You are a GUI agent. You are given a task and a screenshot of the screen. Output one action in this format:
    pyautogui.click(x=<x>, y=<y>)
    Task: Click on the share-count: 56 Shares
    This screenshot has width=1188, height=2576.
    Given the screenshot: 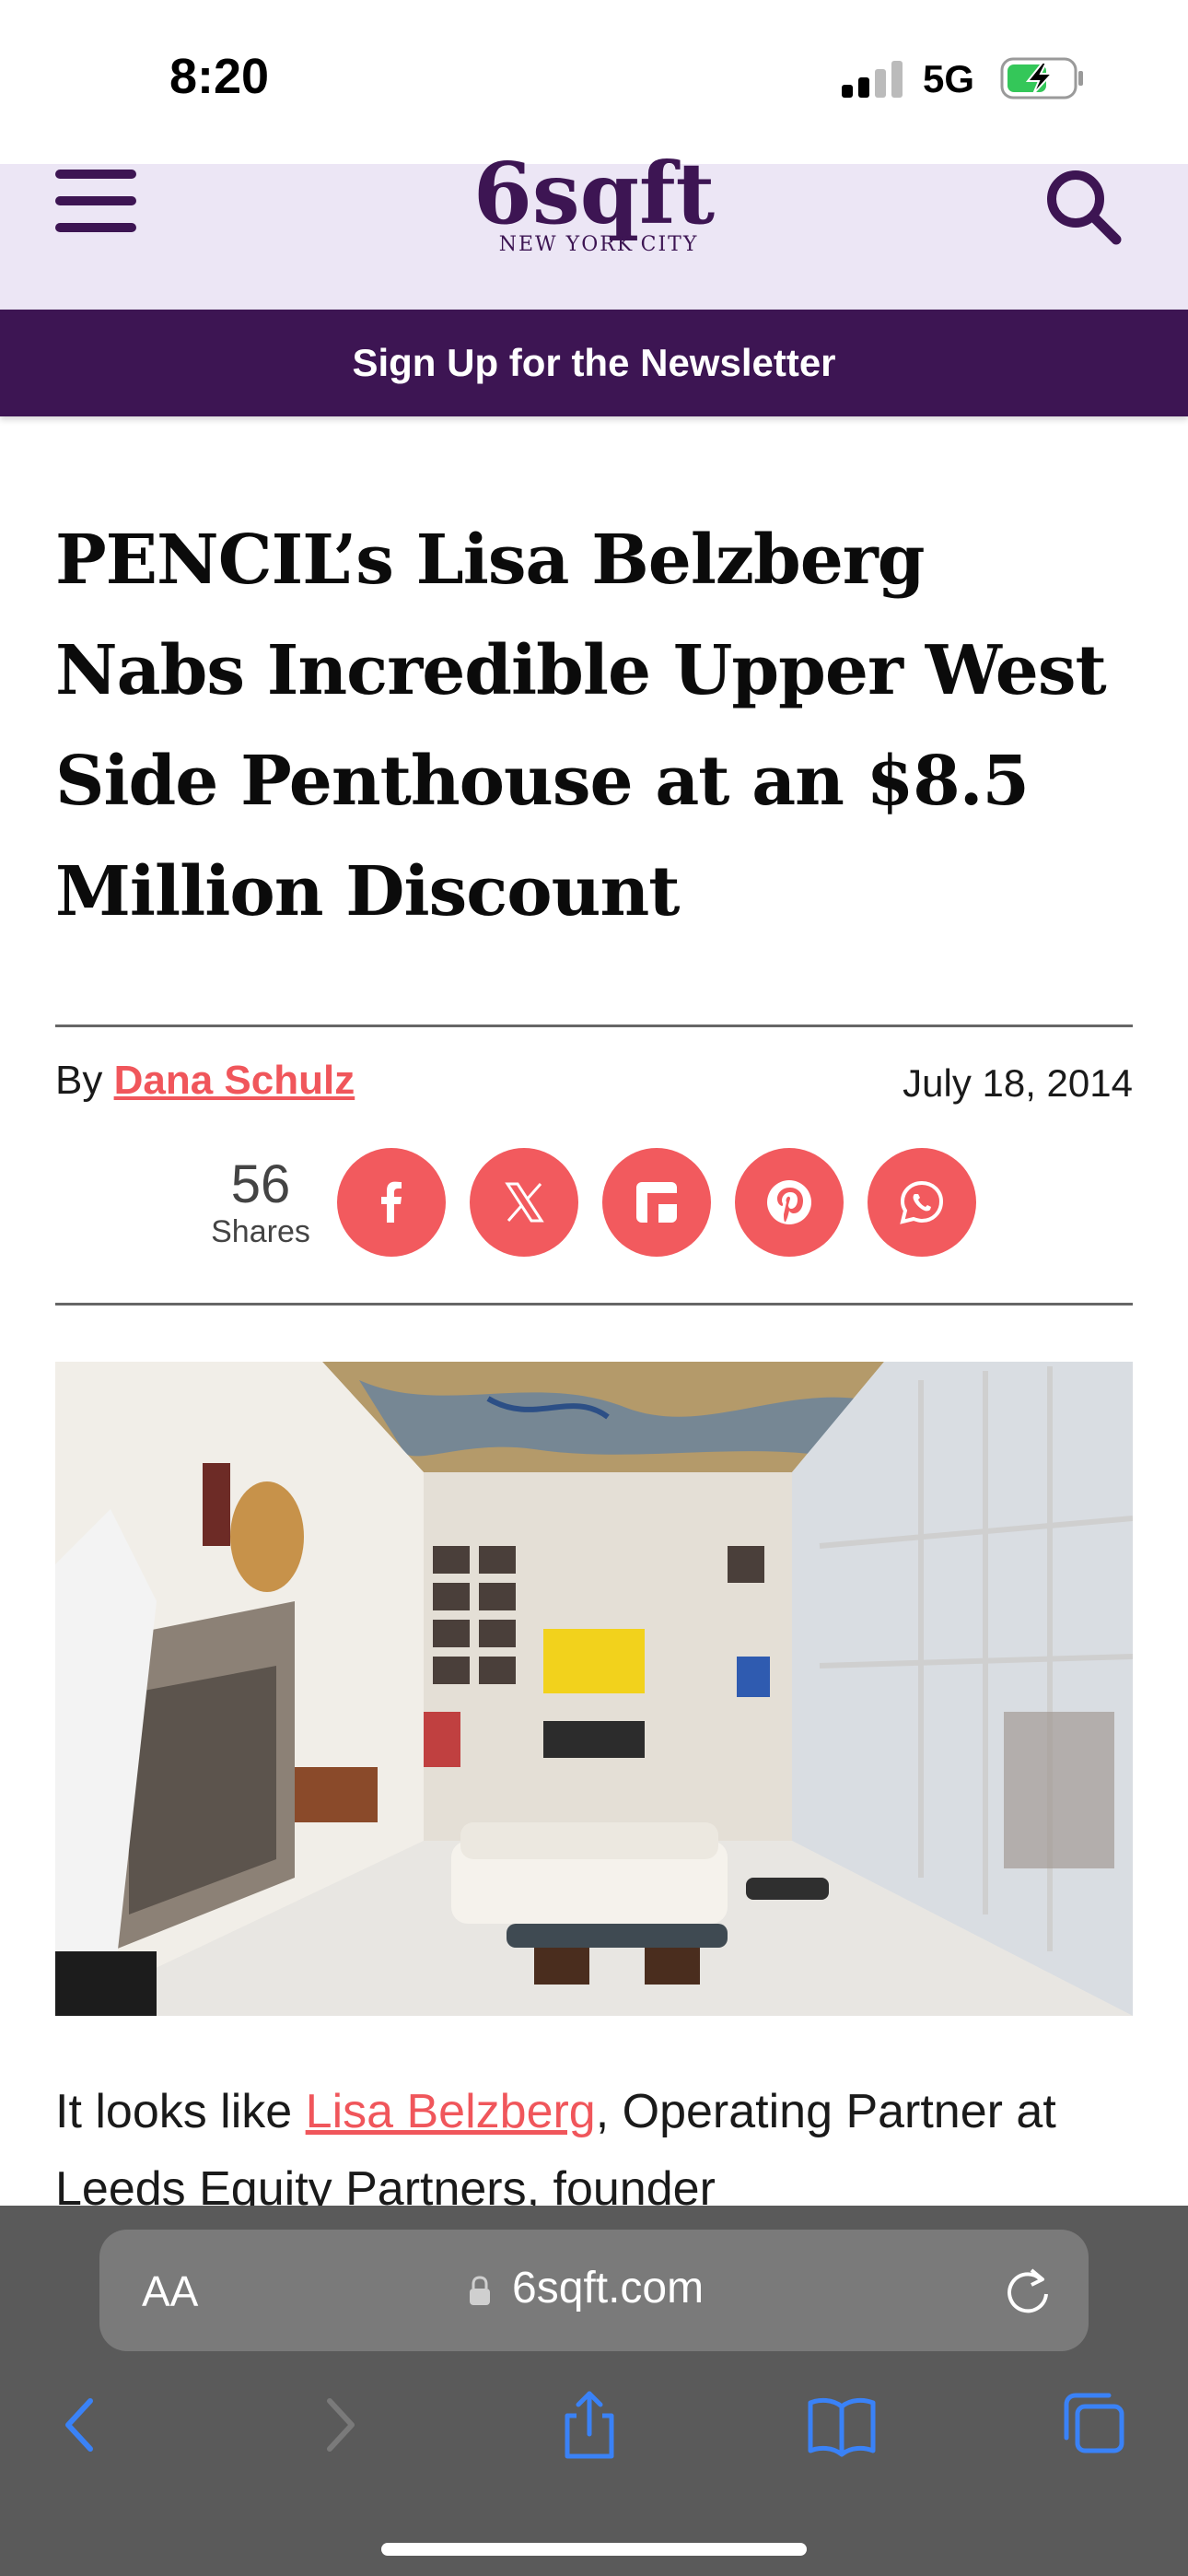 What is the action you would take?
    pyautogui.click(x=261, y=1203)
    